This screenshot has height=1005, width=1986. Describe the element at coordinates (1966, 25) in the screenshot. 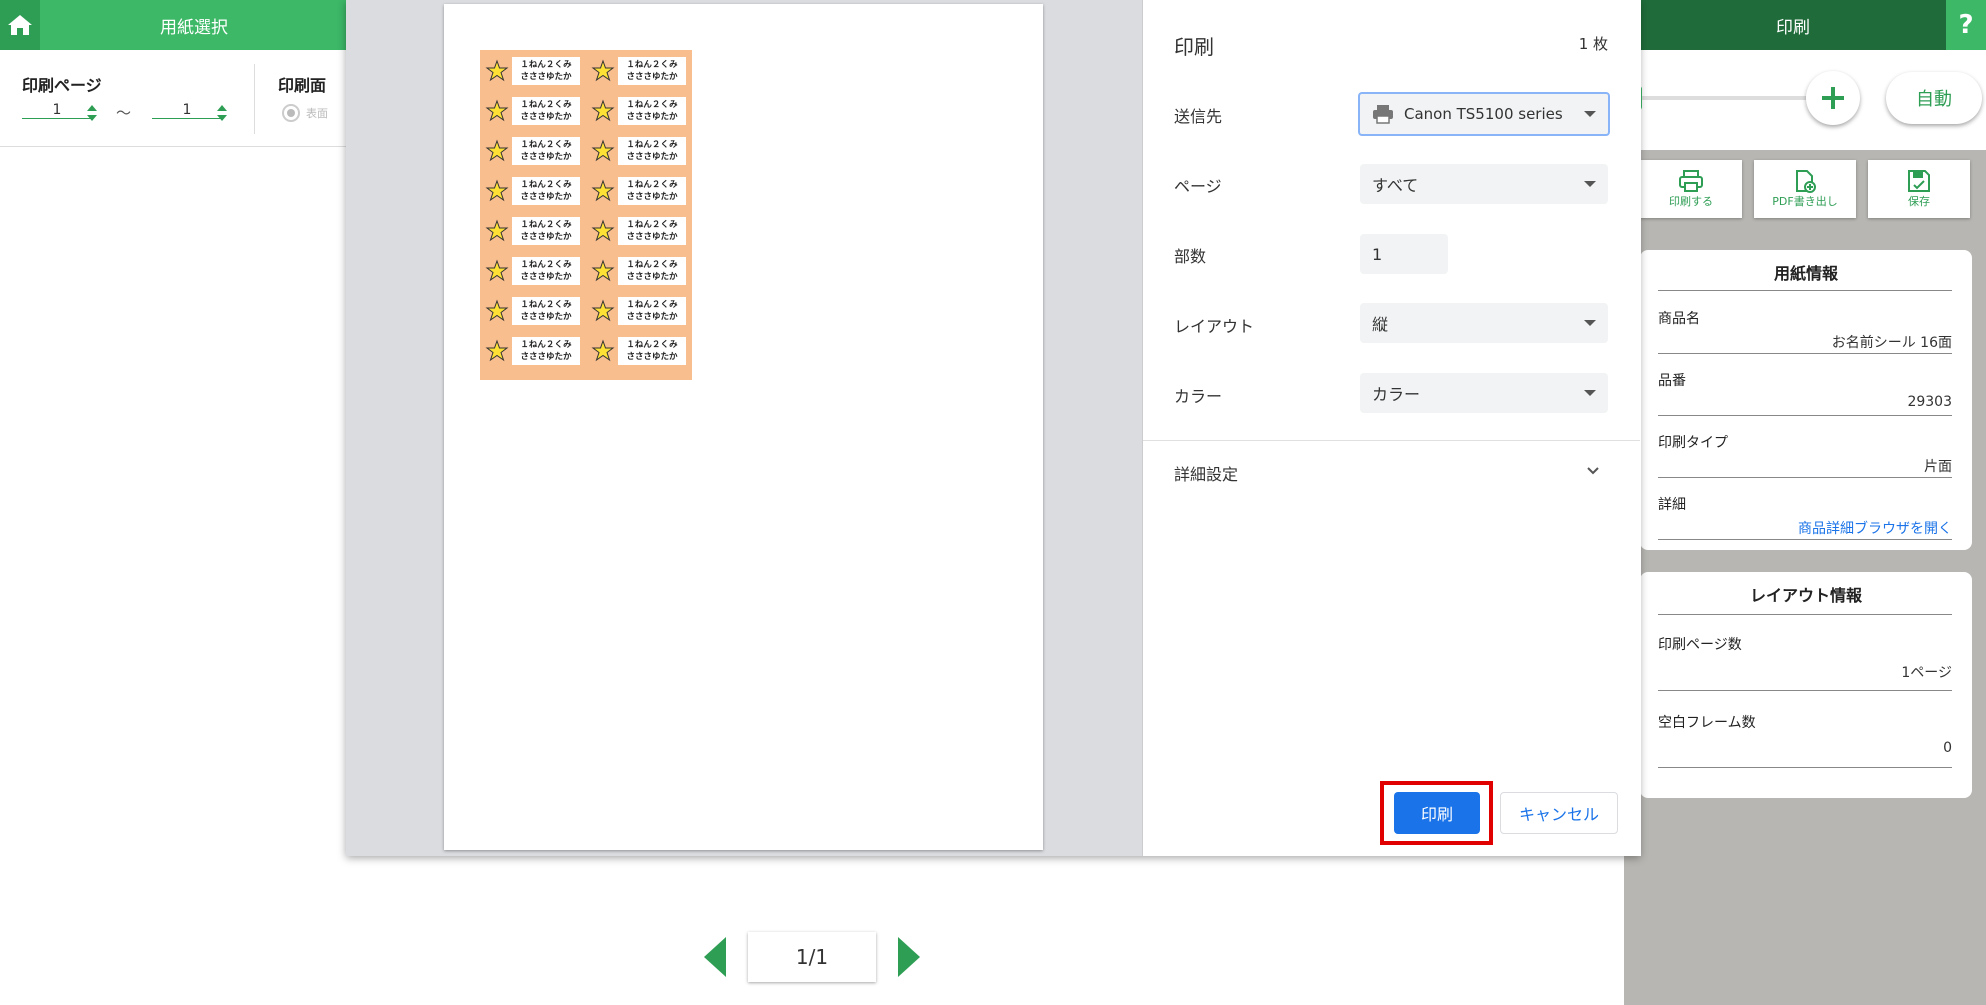

I see `help-button: ?` at that location.